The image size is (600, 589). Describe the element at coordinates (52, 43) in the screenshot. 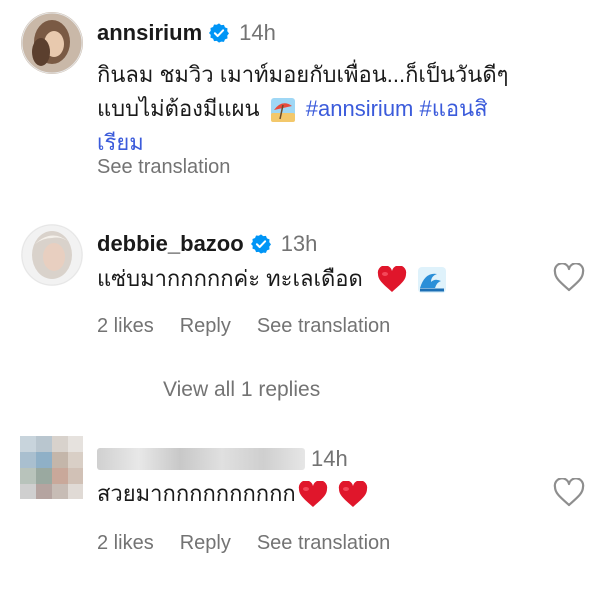

I see `post-avatar` at that location.